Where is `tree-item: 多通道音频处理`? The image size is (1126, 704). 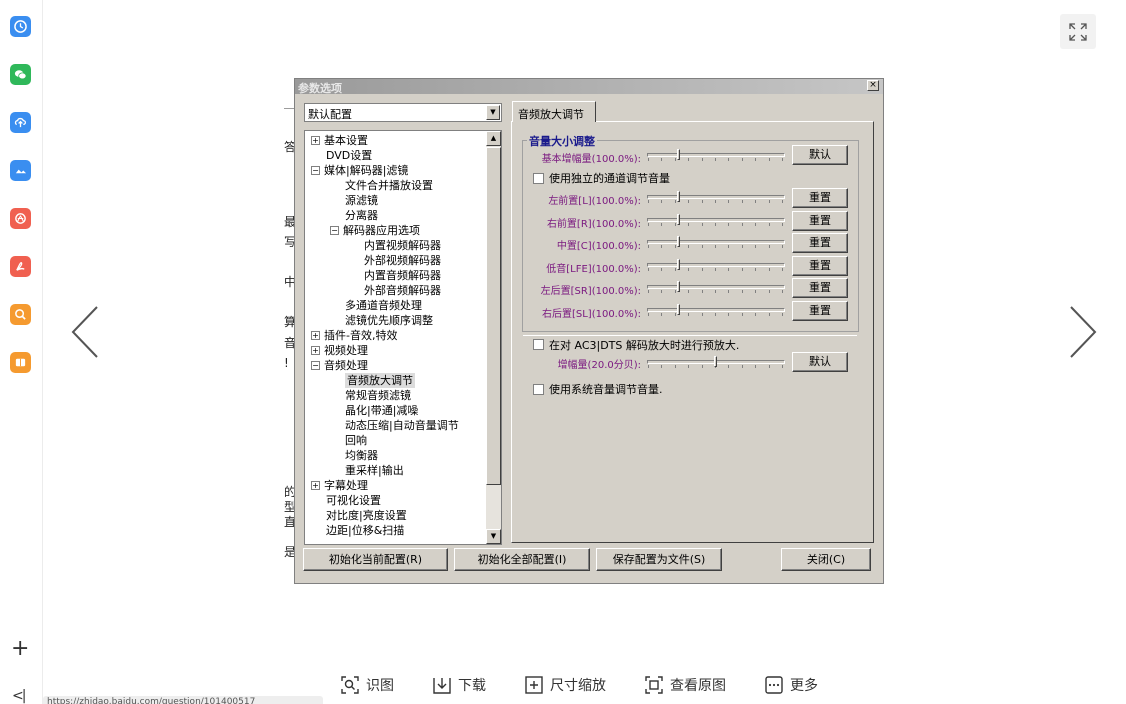 tree-item: 多通道音频处理 is located at coordinates (383, 305).